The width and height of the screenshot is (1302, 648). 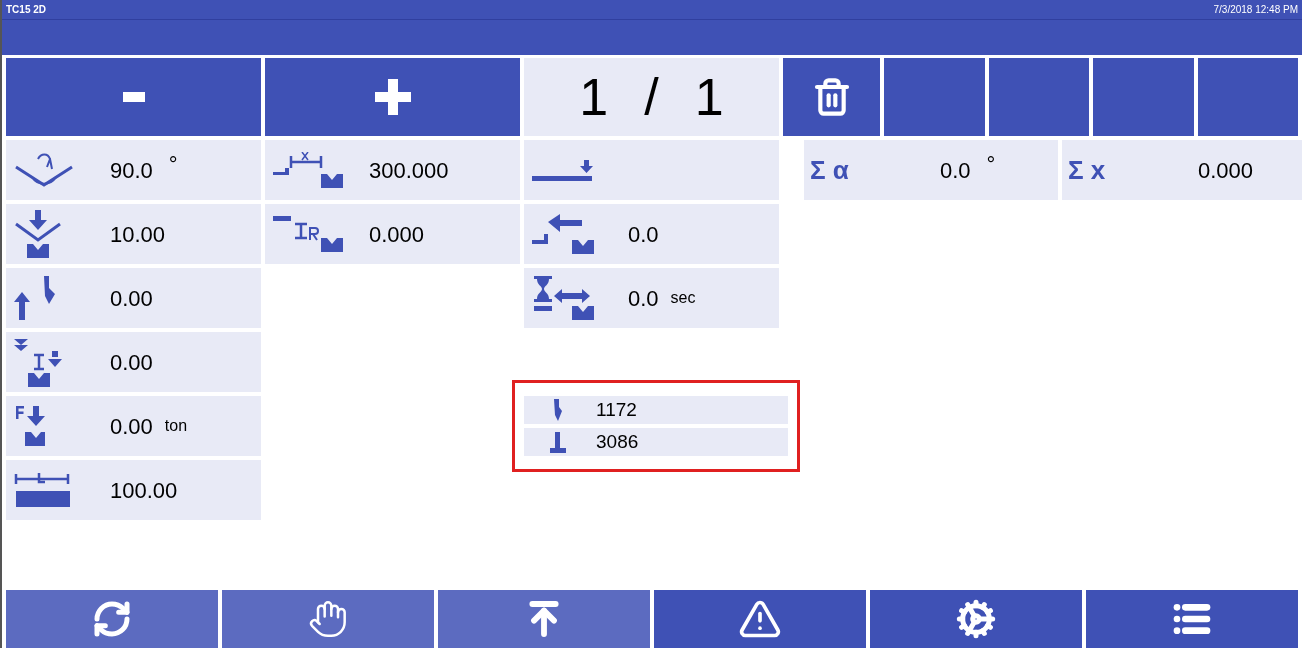 I want to click on parameter-value: 0.000, so click(x=397, y=234).